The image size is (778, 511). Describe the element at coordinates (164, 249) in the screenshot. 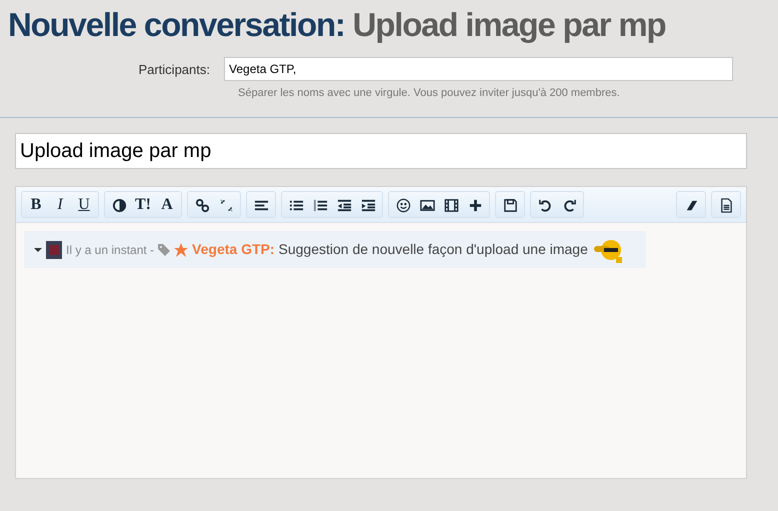

I see `tag-icon` at that location.